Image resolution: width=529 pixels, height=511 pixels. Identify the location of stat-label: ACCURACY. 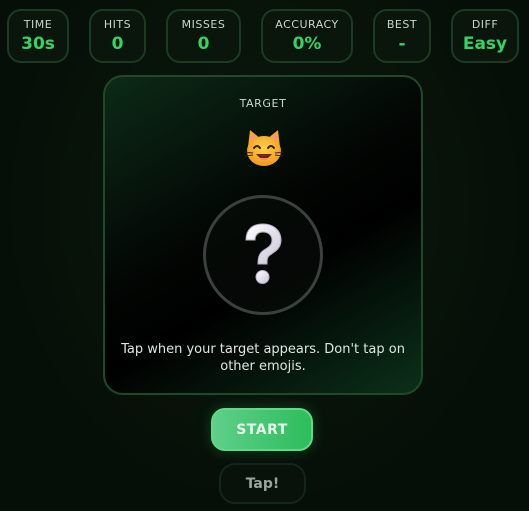
(307, 24).